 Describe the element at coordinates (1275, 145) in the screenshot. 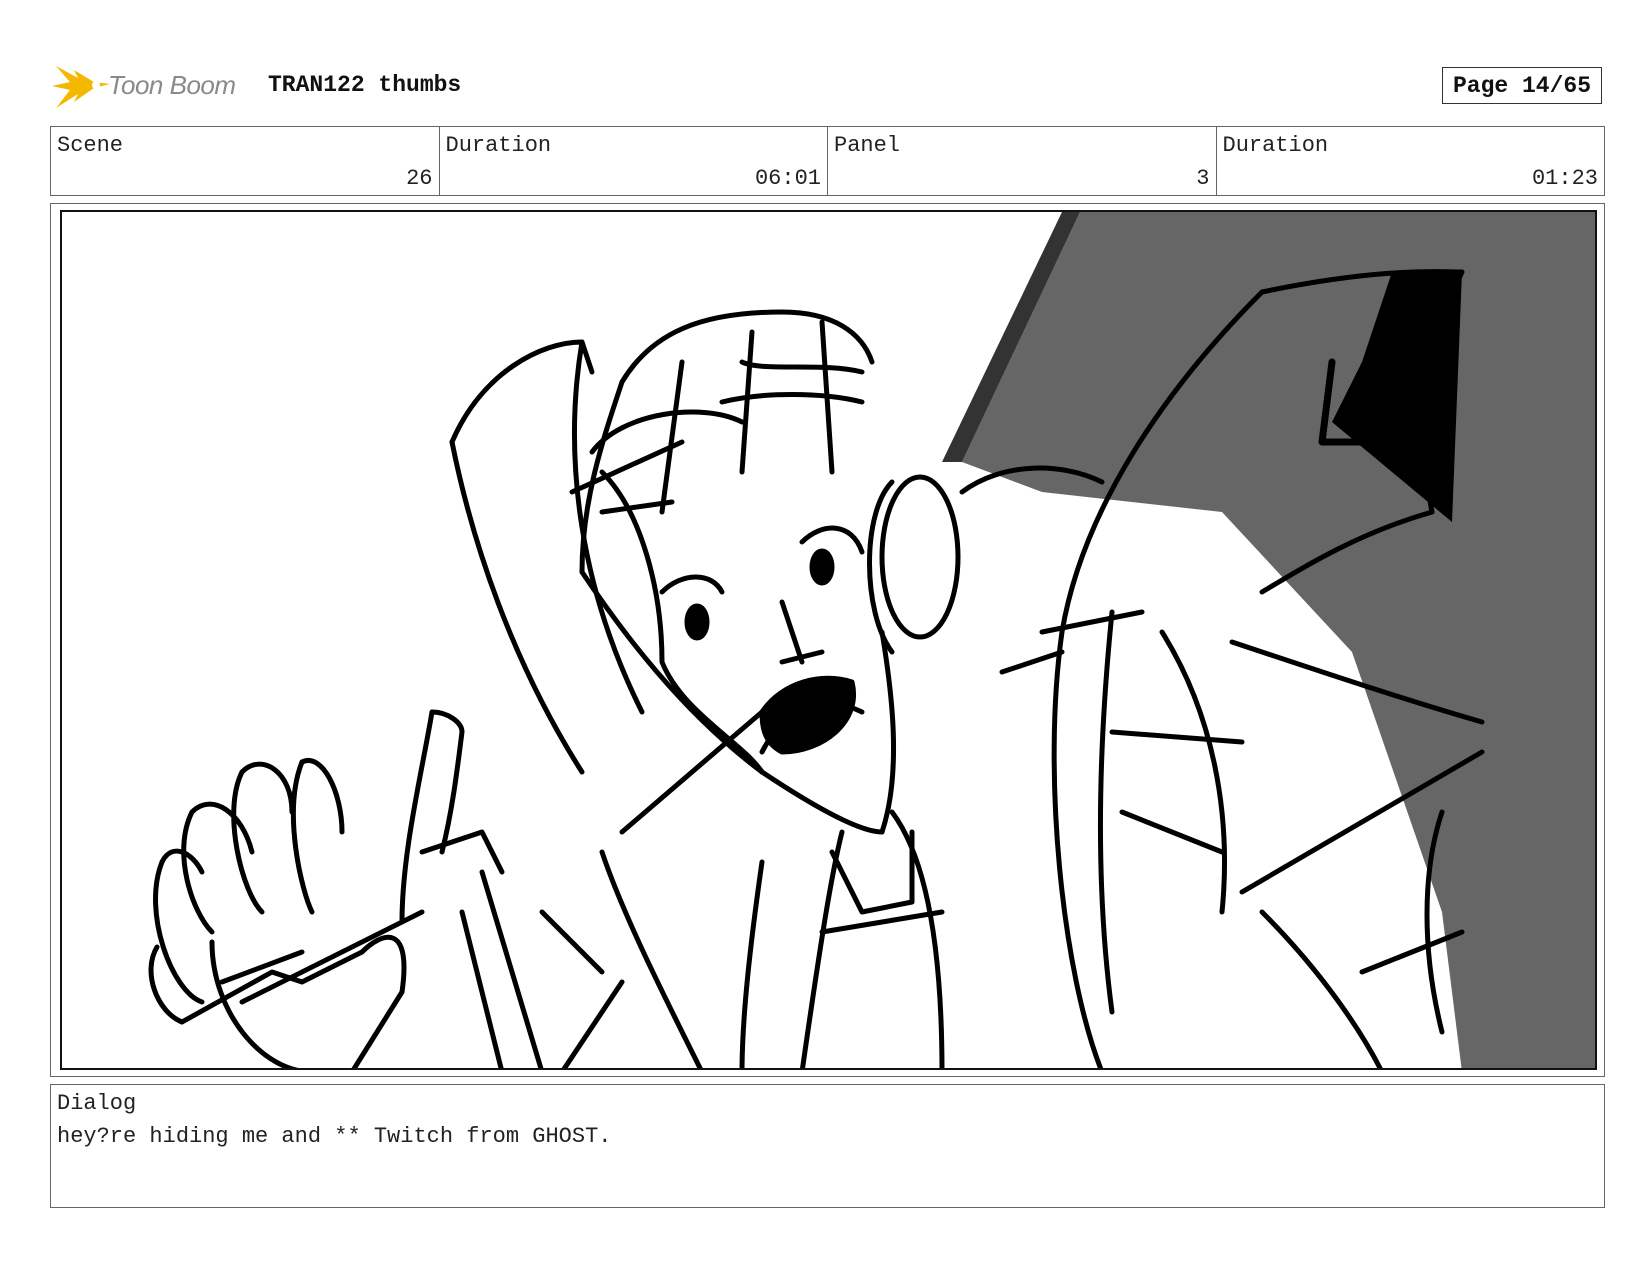

I see `panel-duration-label: Duration` at that location.